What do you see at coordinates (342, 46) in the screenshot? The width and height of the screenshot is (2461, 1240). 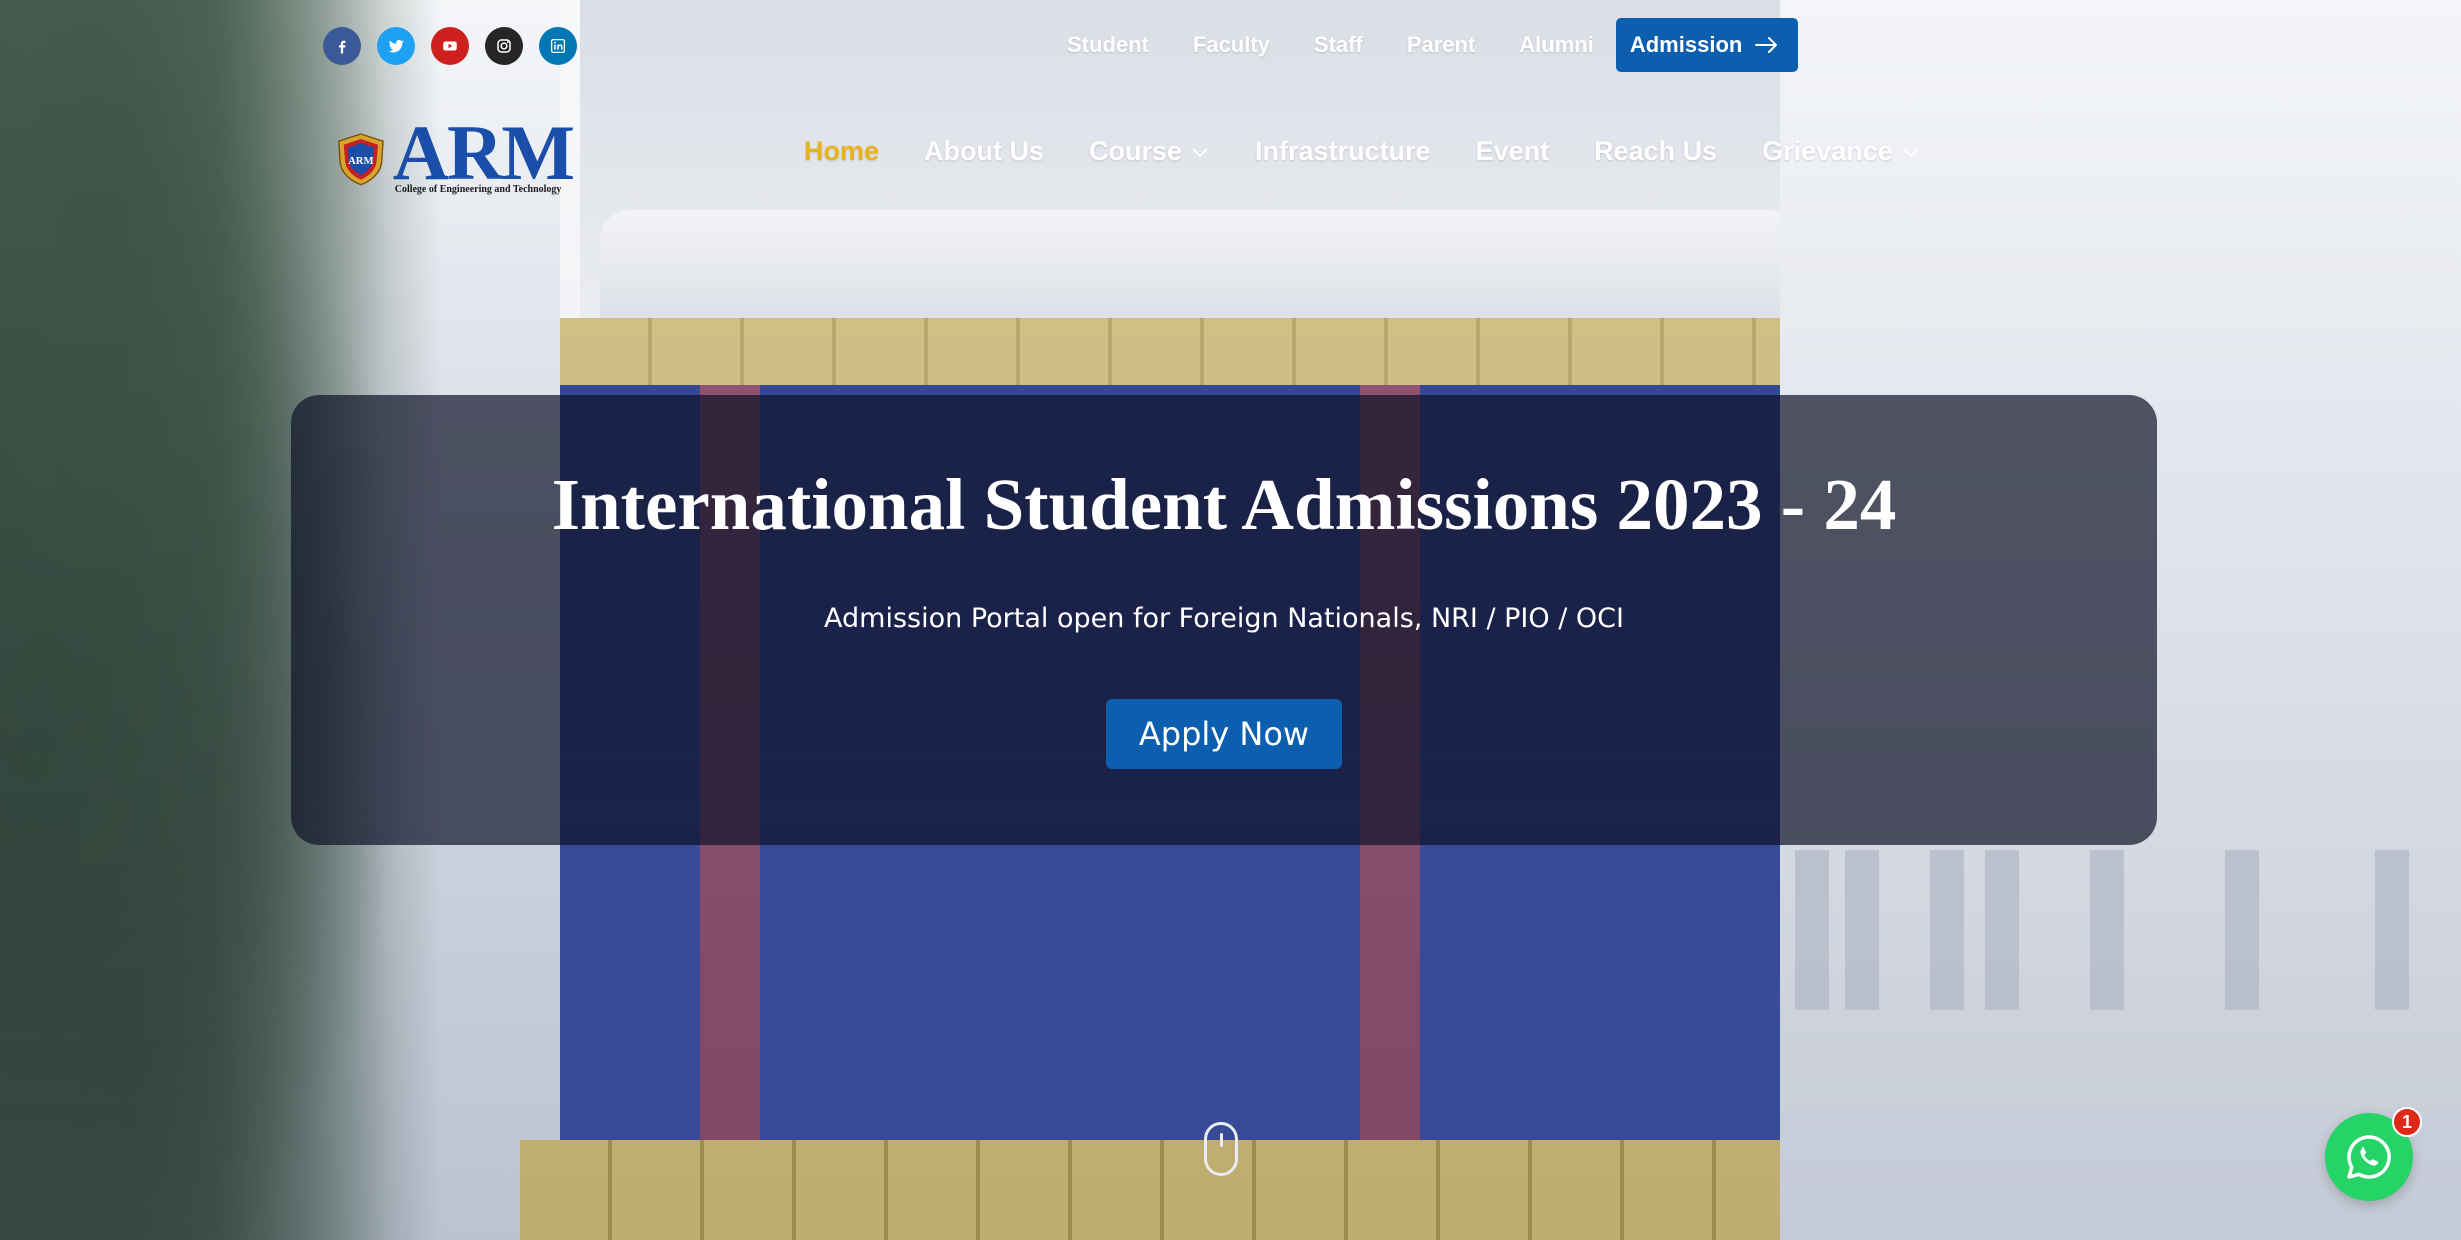 I see `facebook-icon` at bounding box center [342, 46].